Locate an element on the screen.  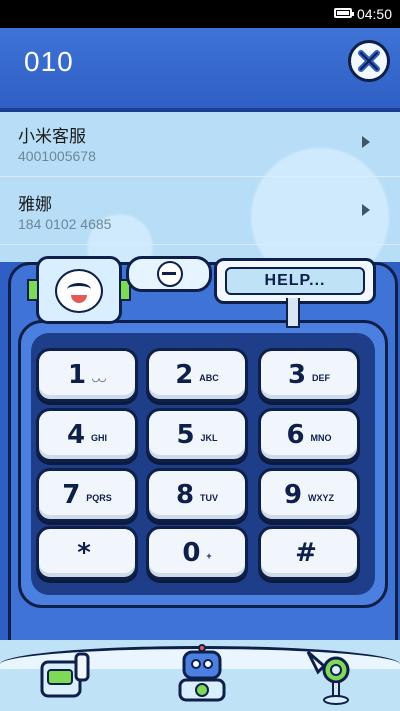
status-time: 04:50 is located at coordinates (374, 14).